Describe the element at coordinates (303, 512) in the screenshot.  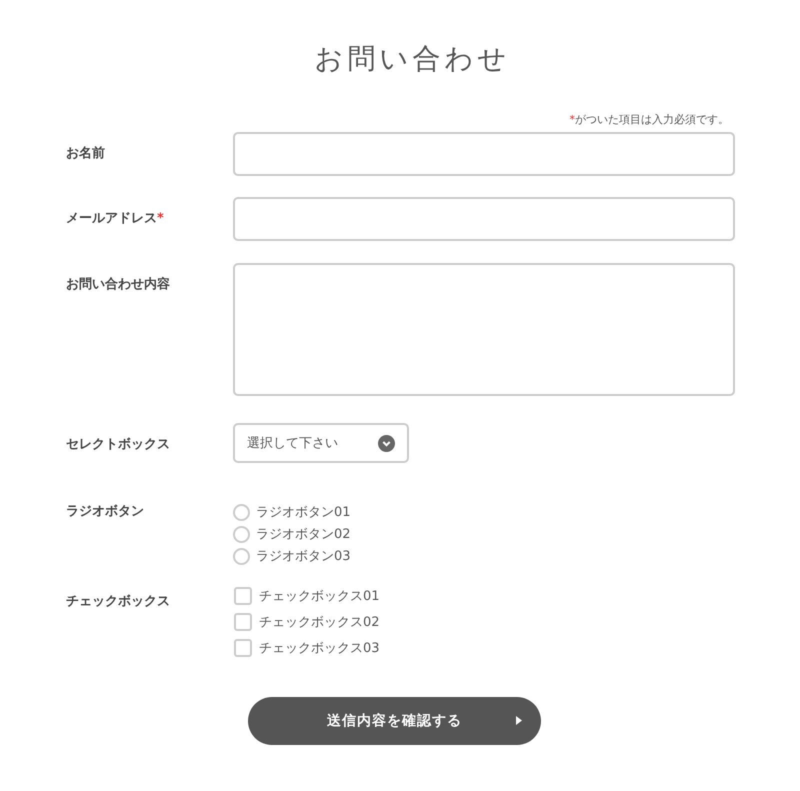
I see `radio-label: ラジオボタン01` at that location.